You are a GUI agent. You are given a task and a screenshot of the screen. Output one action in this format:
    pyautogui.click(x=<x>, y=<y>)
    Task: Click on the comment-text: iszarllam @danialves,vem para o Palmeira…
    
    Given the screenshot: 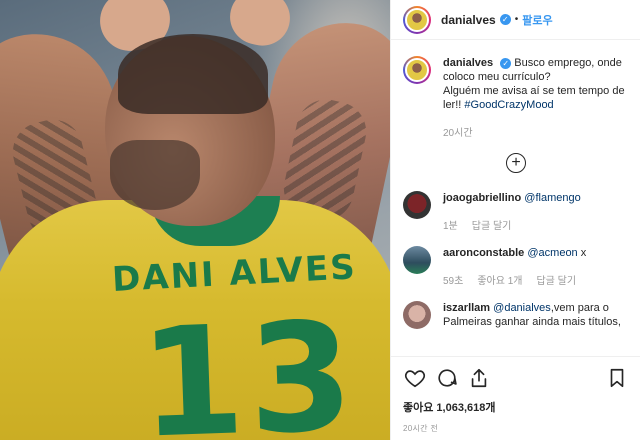 What is the action you would take?
    pyautogui.click(x=536, y=315)
    